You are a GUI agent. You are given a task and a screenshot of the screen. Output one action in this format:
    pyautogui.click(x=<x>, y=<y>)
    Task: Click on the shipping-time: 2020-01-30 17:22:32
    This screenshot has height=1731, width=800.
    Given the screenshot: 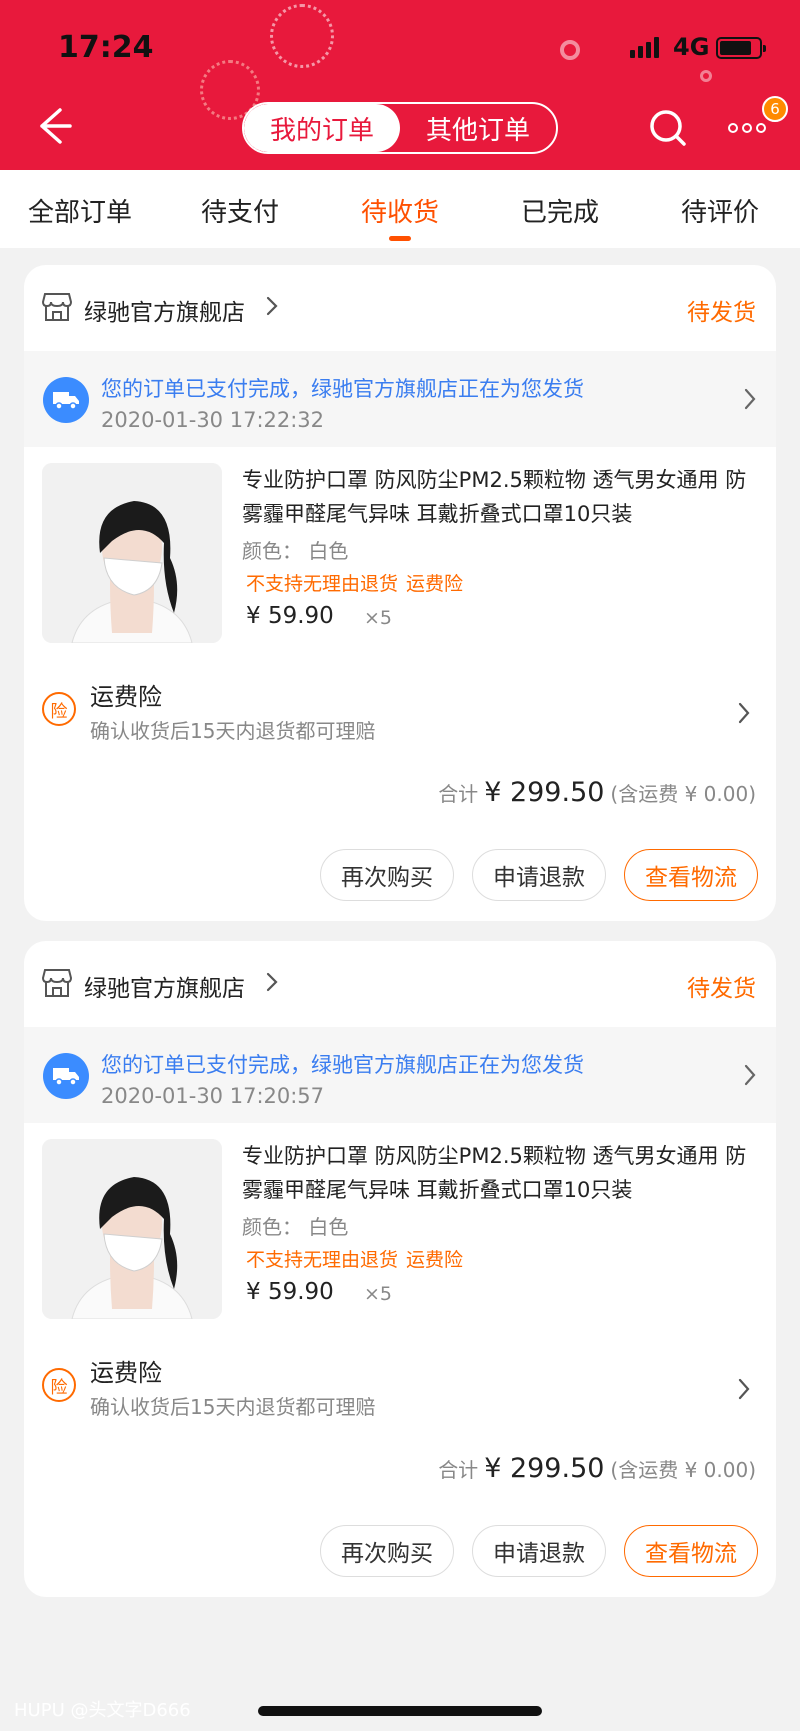 What is the action you would take?
    pyautogui.click(x=213, y=420)
    